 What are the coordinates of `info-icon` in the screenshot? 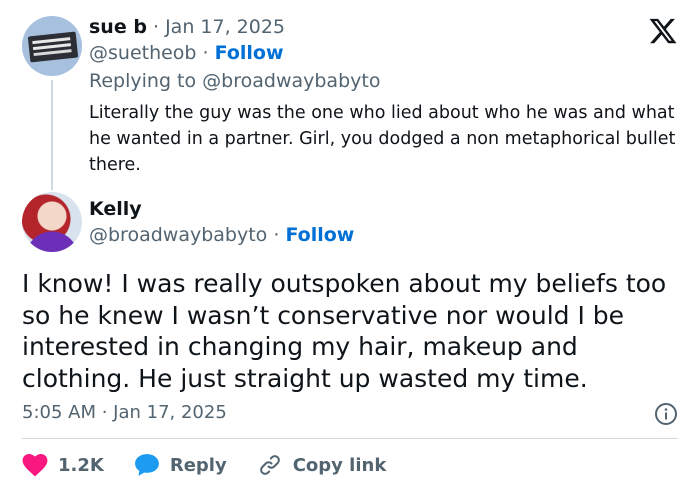 It's located at (666, 414).